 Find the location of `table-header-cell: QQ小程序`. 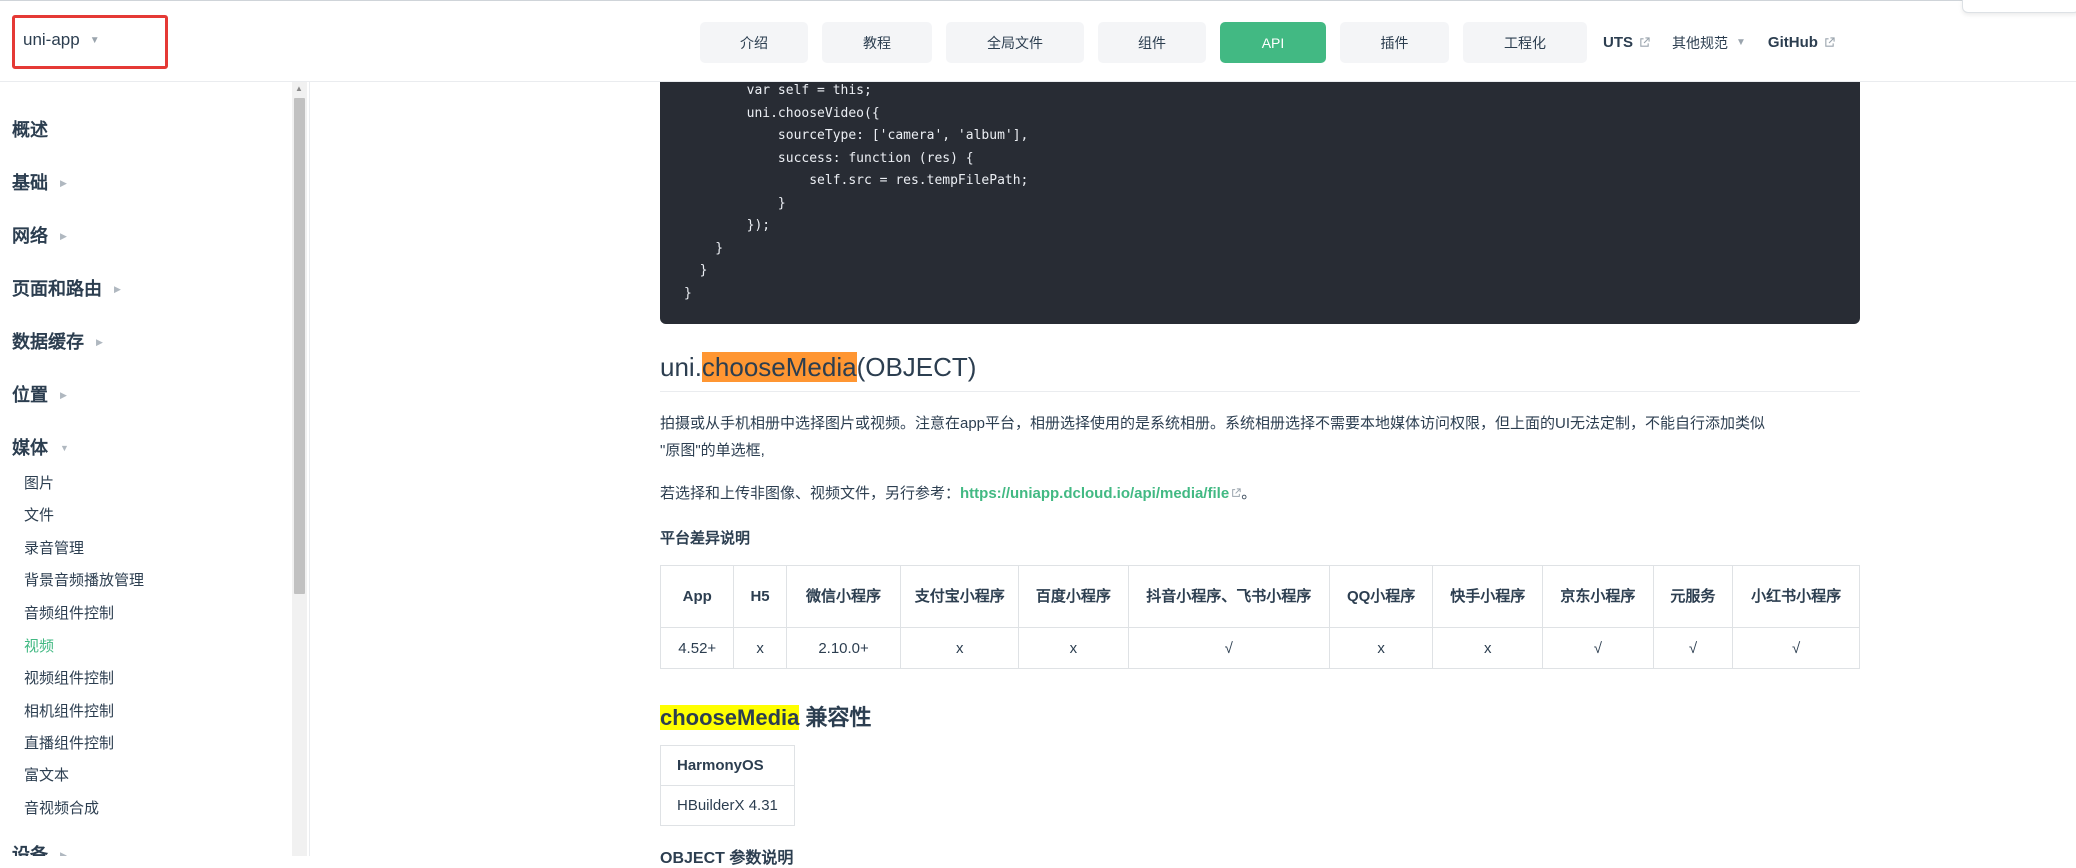

table-header-cell: QQ小程序 is located at coordinates (1381, 596).